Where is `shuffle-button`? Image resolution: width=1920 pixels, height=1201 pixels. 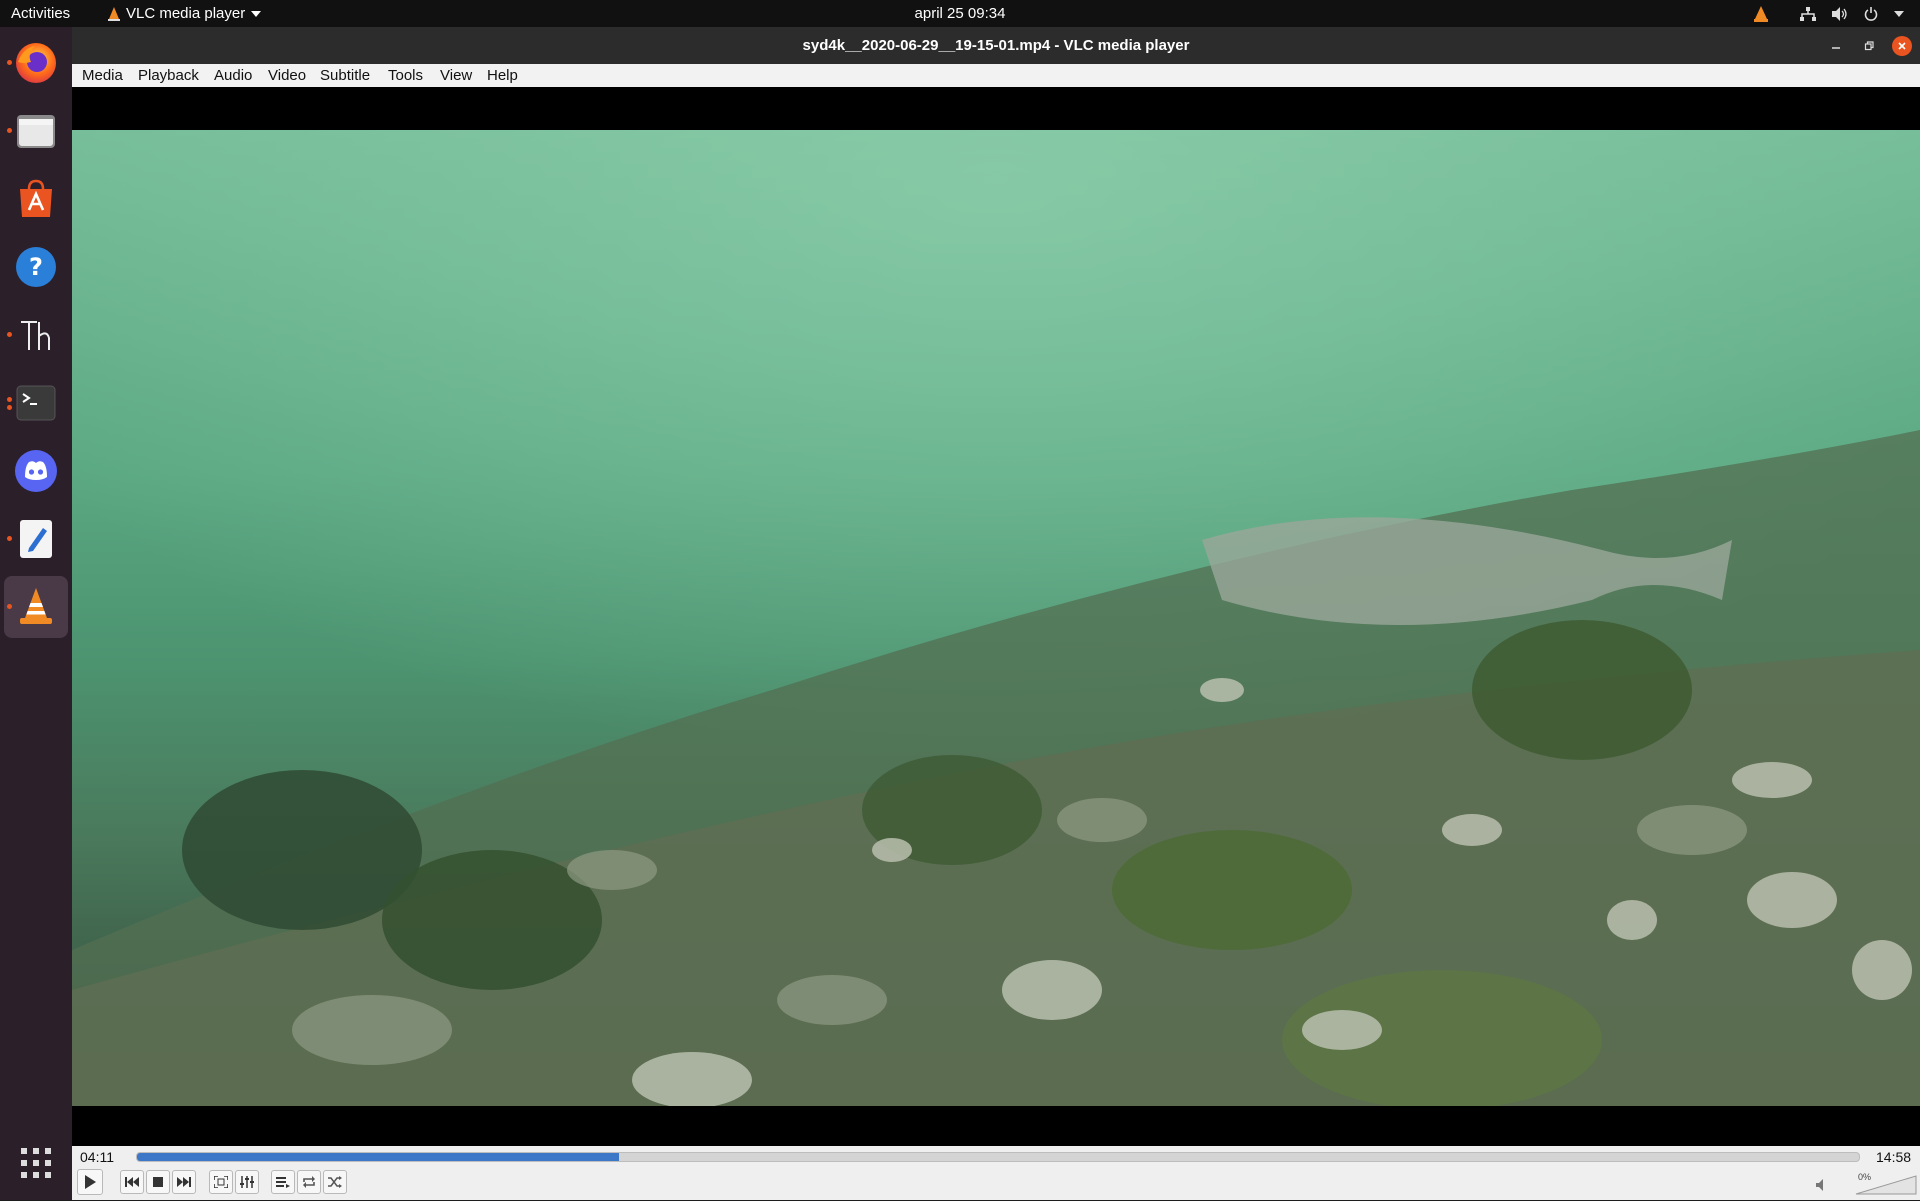
shuffle-button is located at coordinates (335, 1182).